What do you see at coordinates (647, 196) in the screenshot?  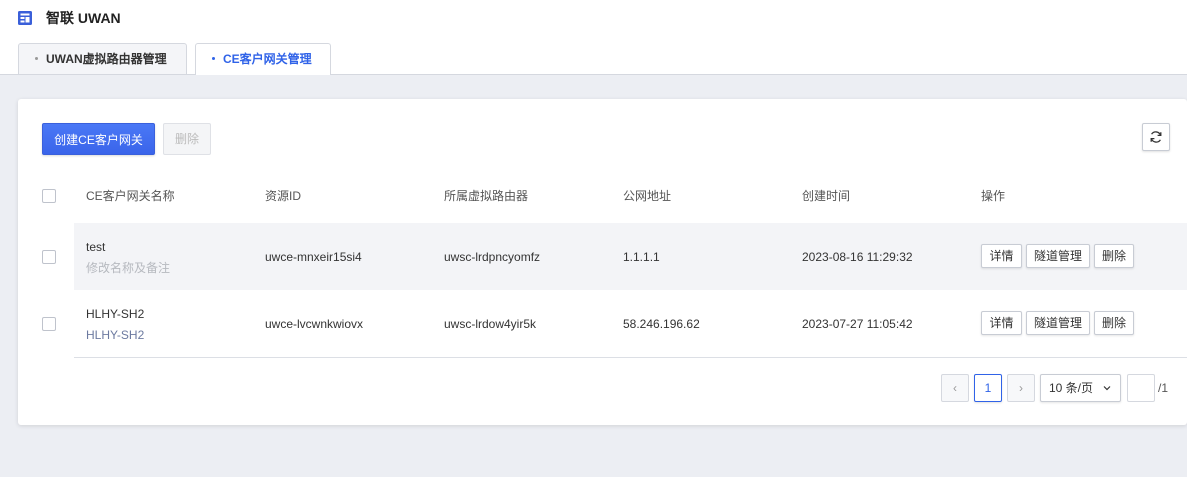 I see `column-header-public-ip: 公网地址` at bounding box center [647, 196].